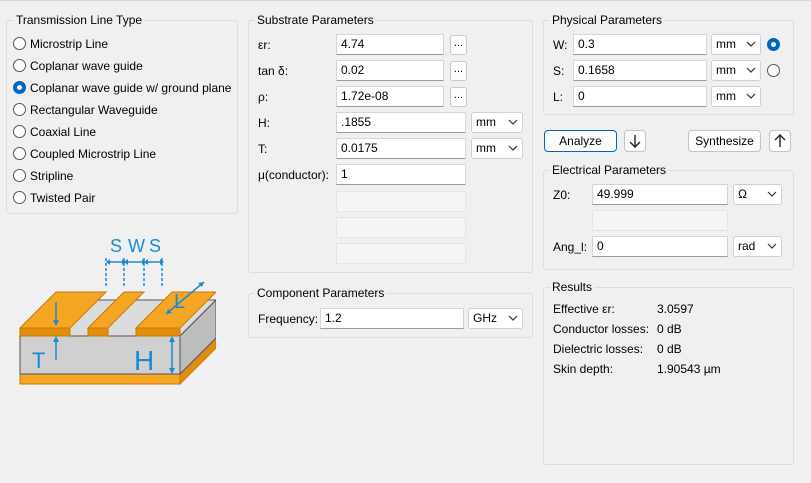 This screenshot has height=483, width=811. I want to click on result-value: 3.0597, so click(675, 309).